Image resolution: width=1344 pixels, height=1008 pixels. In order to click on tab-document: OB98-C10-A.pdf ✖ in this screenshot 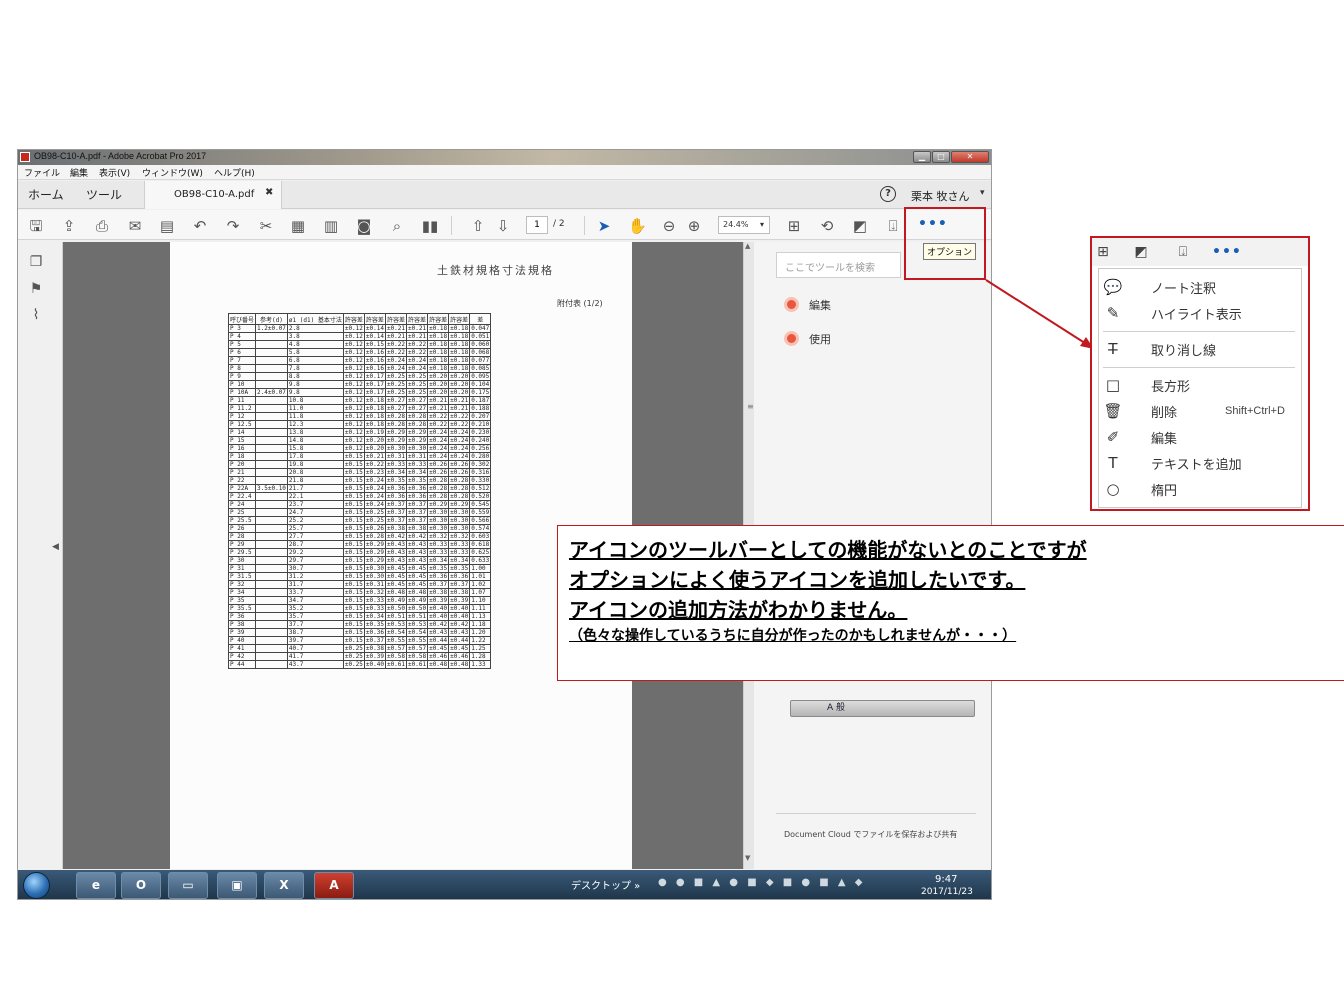, I will do `click(213, 195)`.